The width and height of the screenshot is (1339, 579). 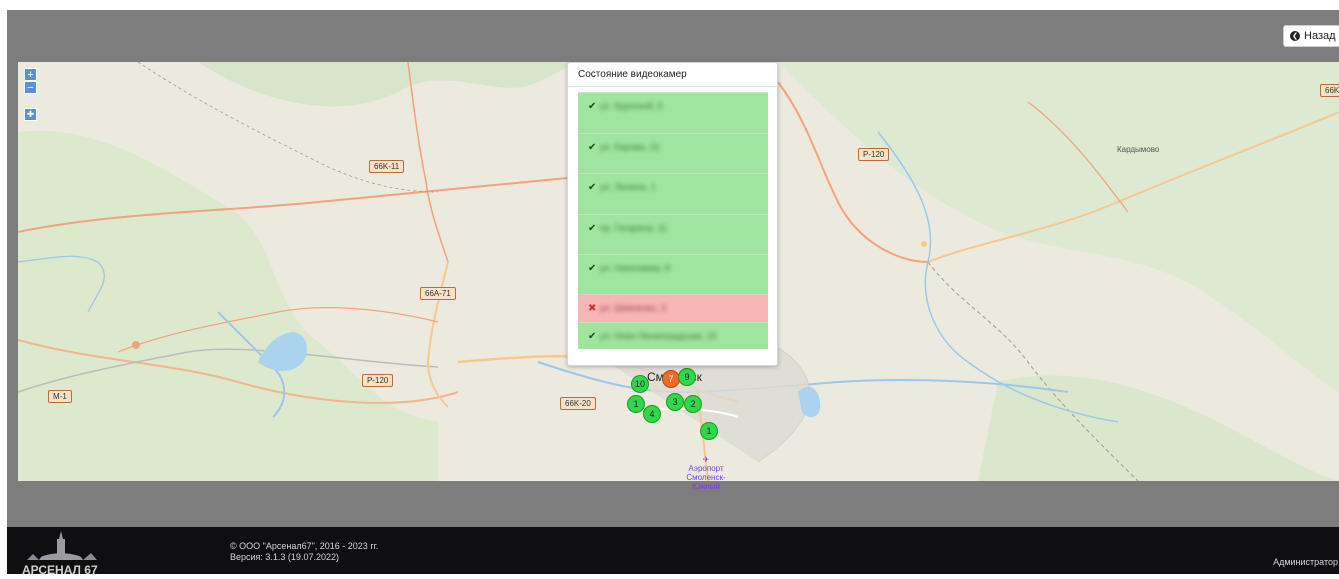 What do you see at coordinates (30, 114) in the screenshot?
I see `pan-control-icon: ✚` at bounding box center [30, 114].